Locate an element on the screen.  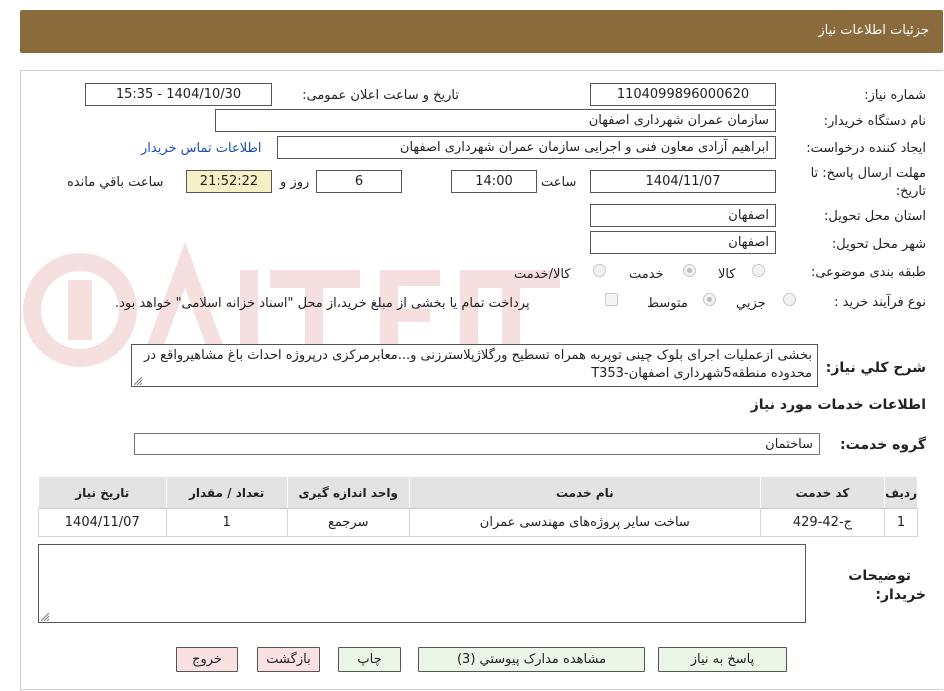
days-field: 6 is located at coordinates (359, 181).